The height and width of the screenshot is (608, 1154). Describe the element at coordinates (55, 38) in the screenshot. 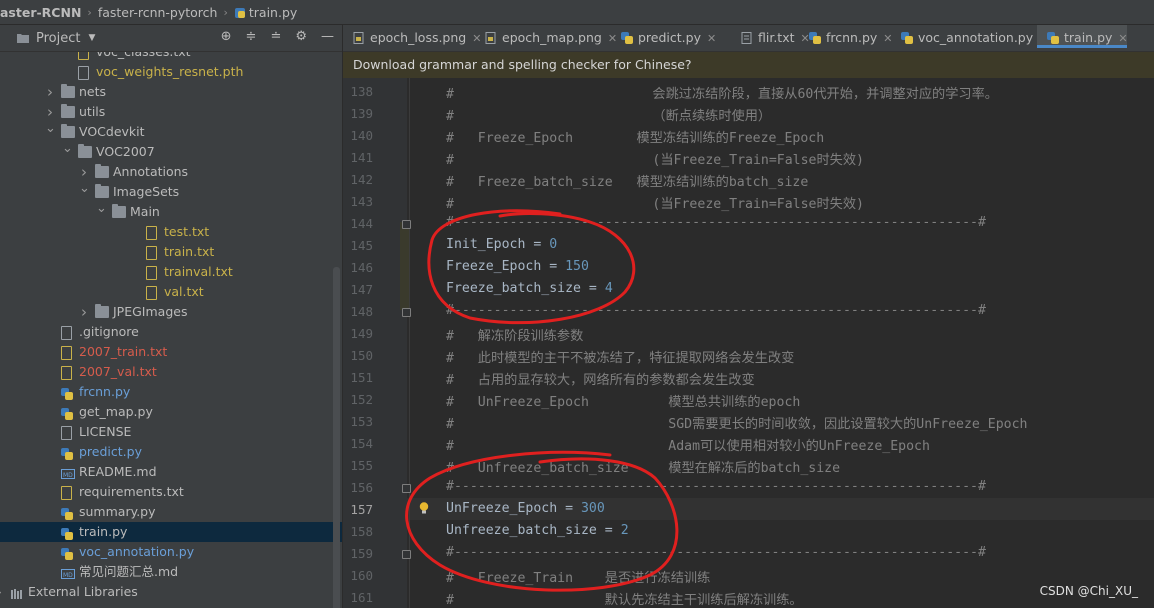

I see `project-view-selector: Project ▼` at that location.